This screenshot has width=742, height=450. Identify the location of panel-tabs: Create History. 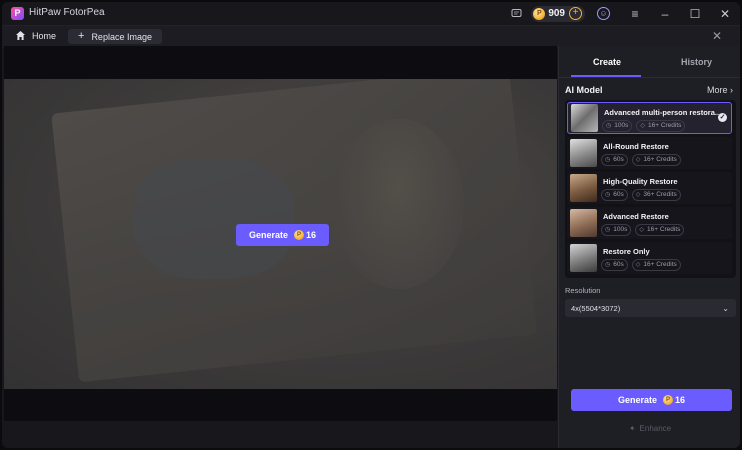
(649, 62).